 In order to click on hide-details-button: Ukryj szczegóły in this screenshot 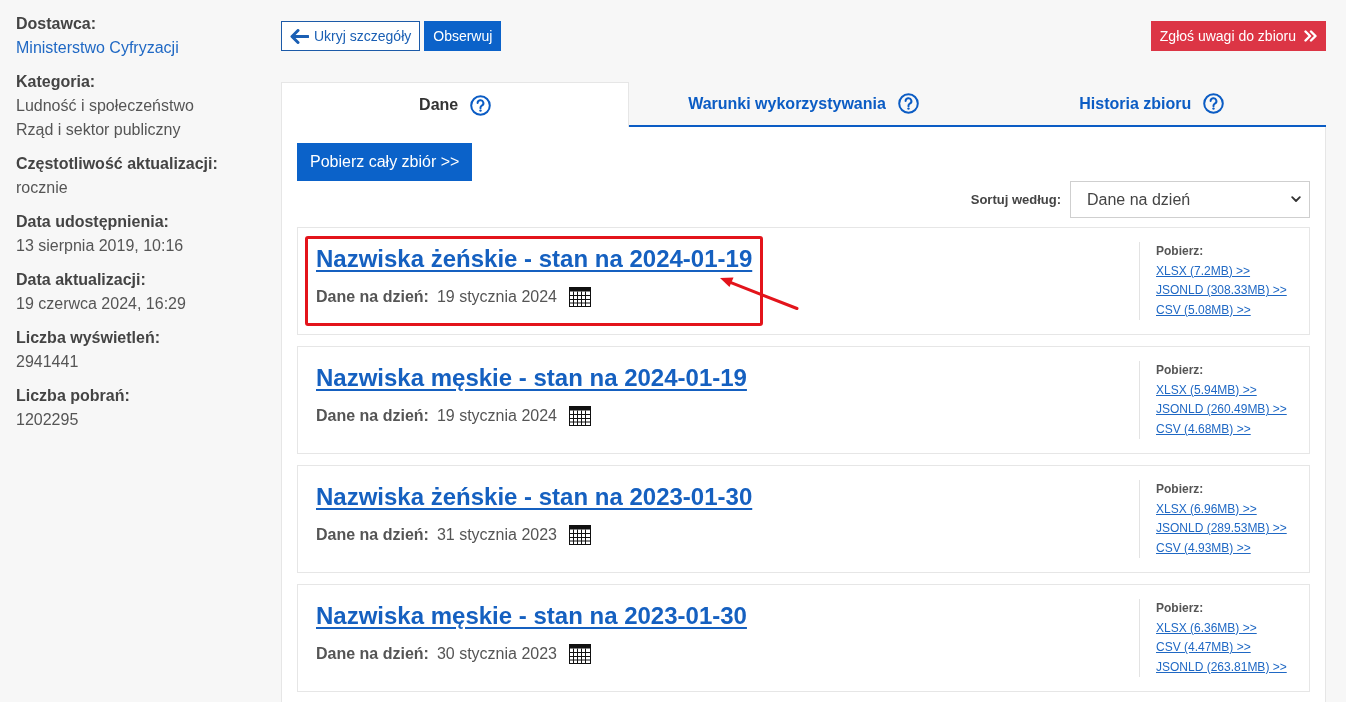, I will do `click(351, 36)`.